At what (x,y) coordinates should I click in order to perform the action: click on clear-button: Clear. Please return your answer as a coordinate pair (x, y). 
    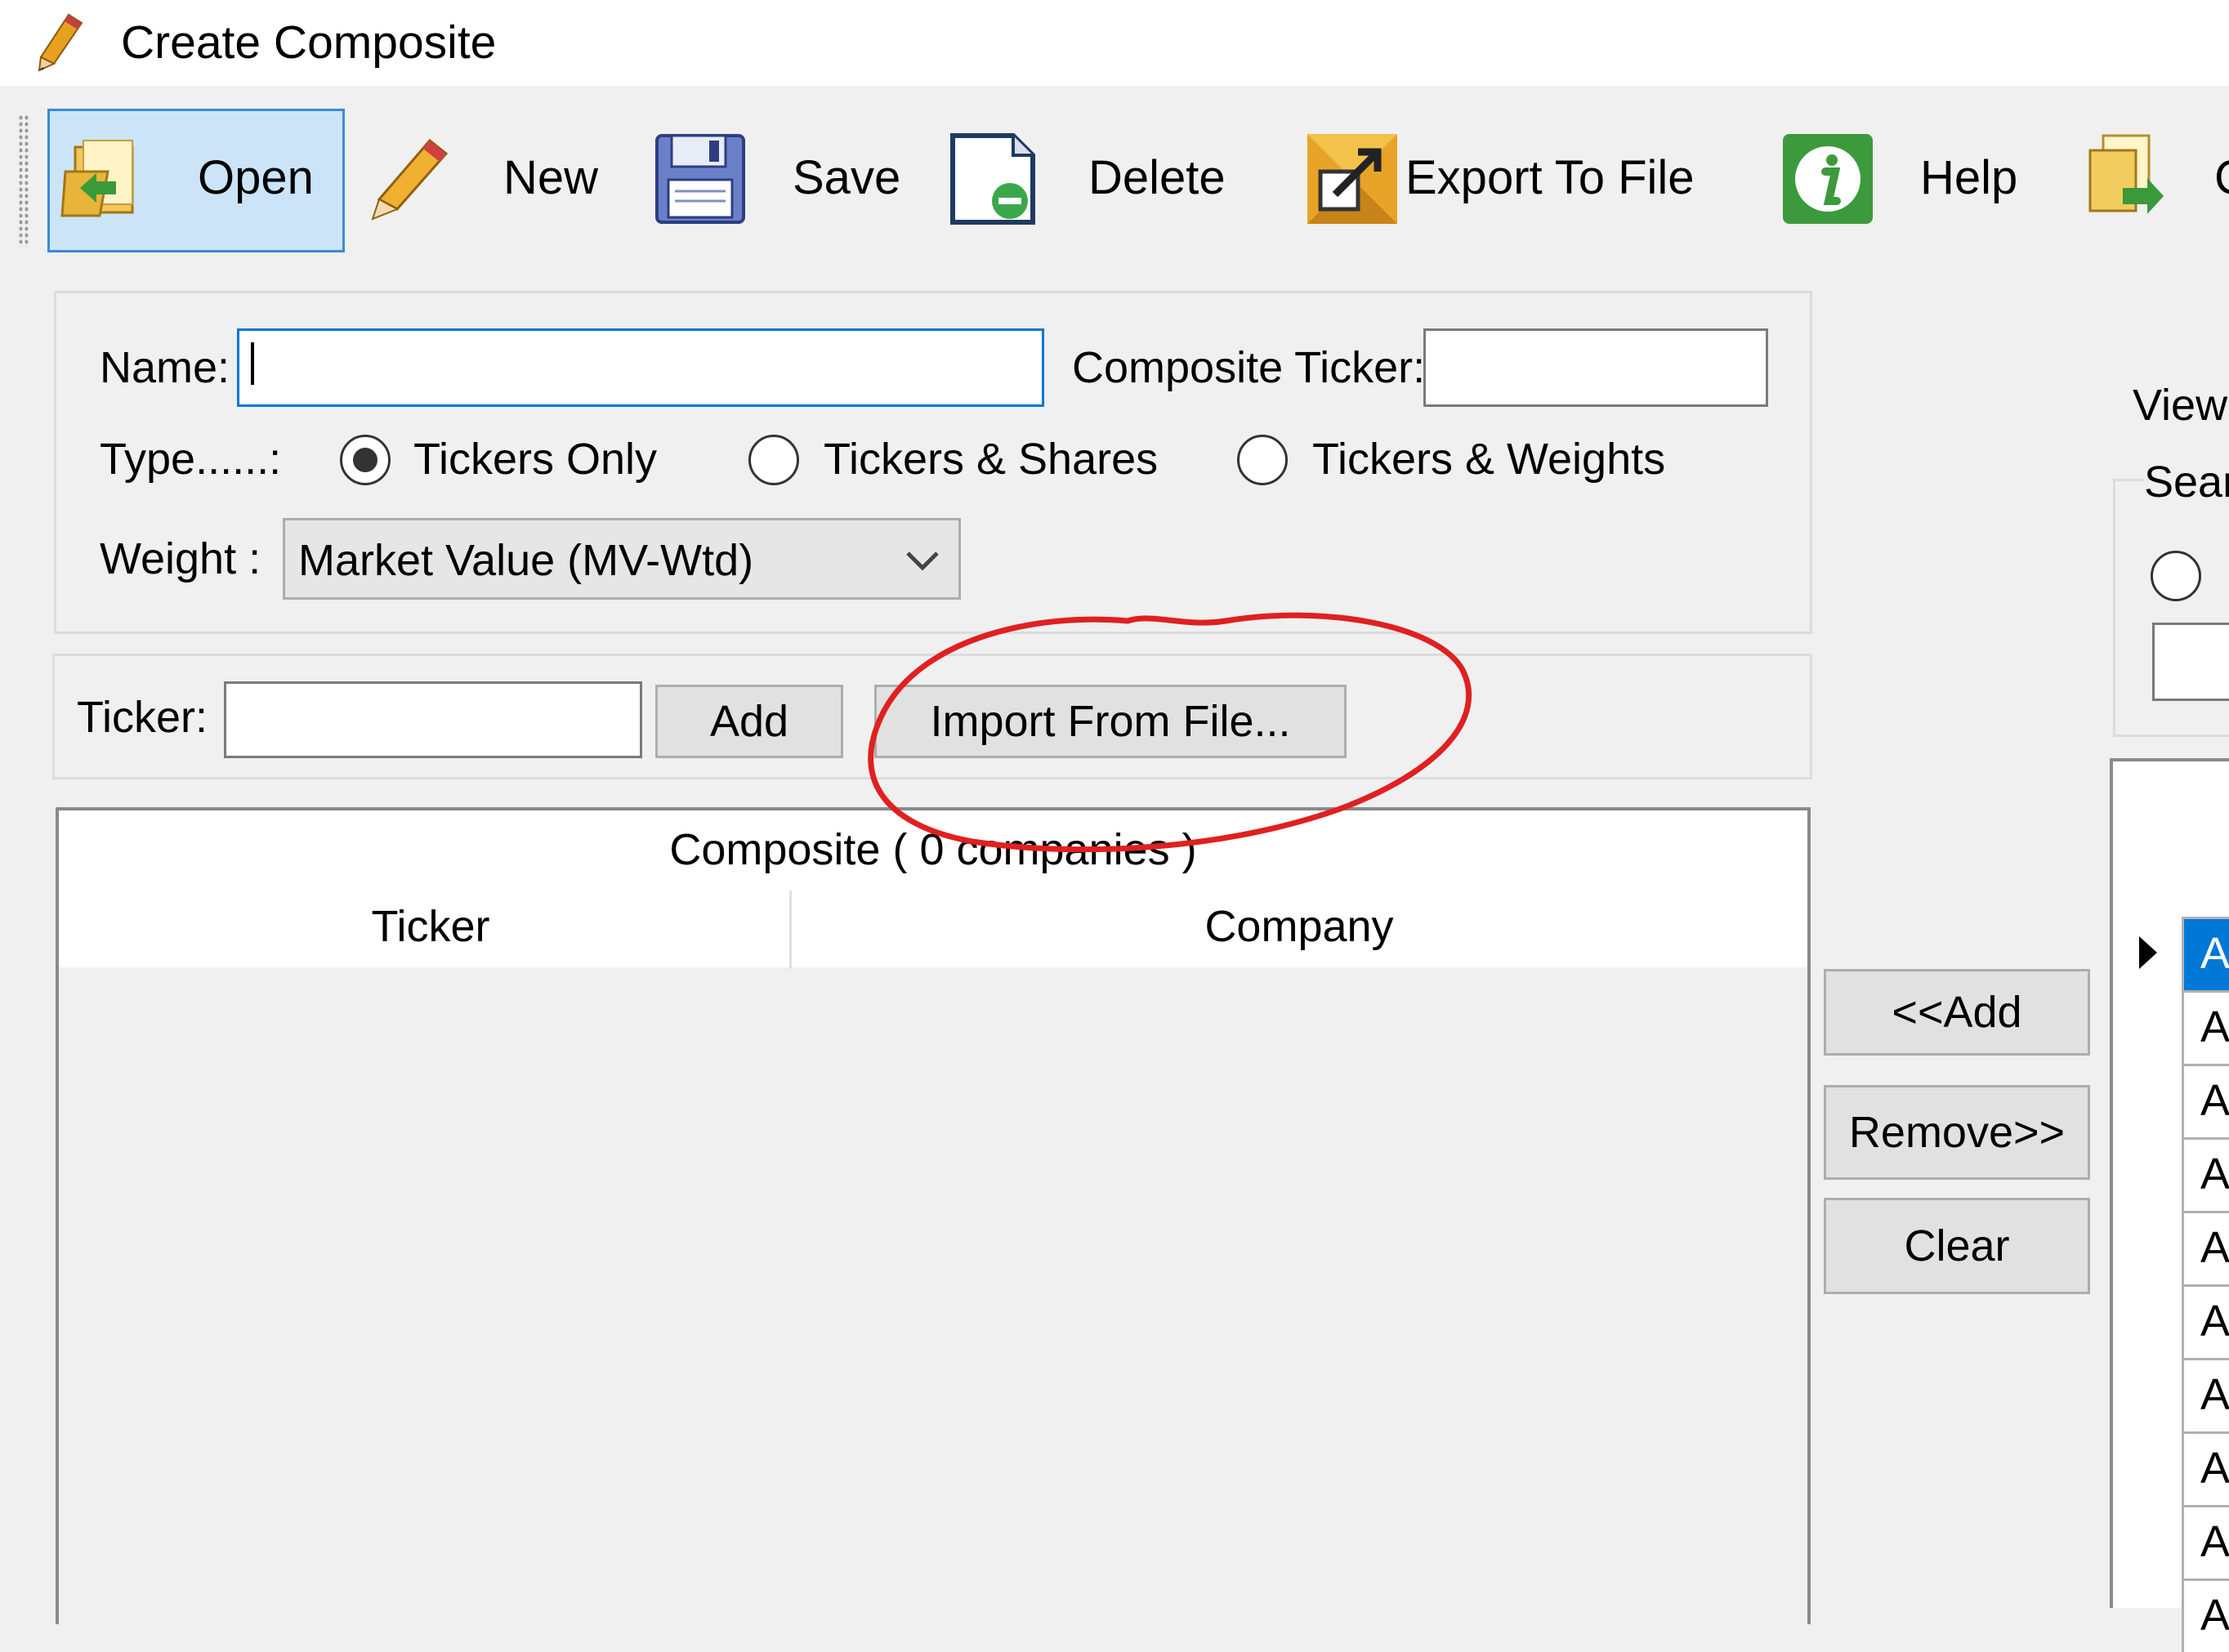
    Looking at the image, I should click on (1957, 1246).